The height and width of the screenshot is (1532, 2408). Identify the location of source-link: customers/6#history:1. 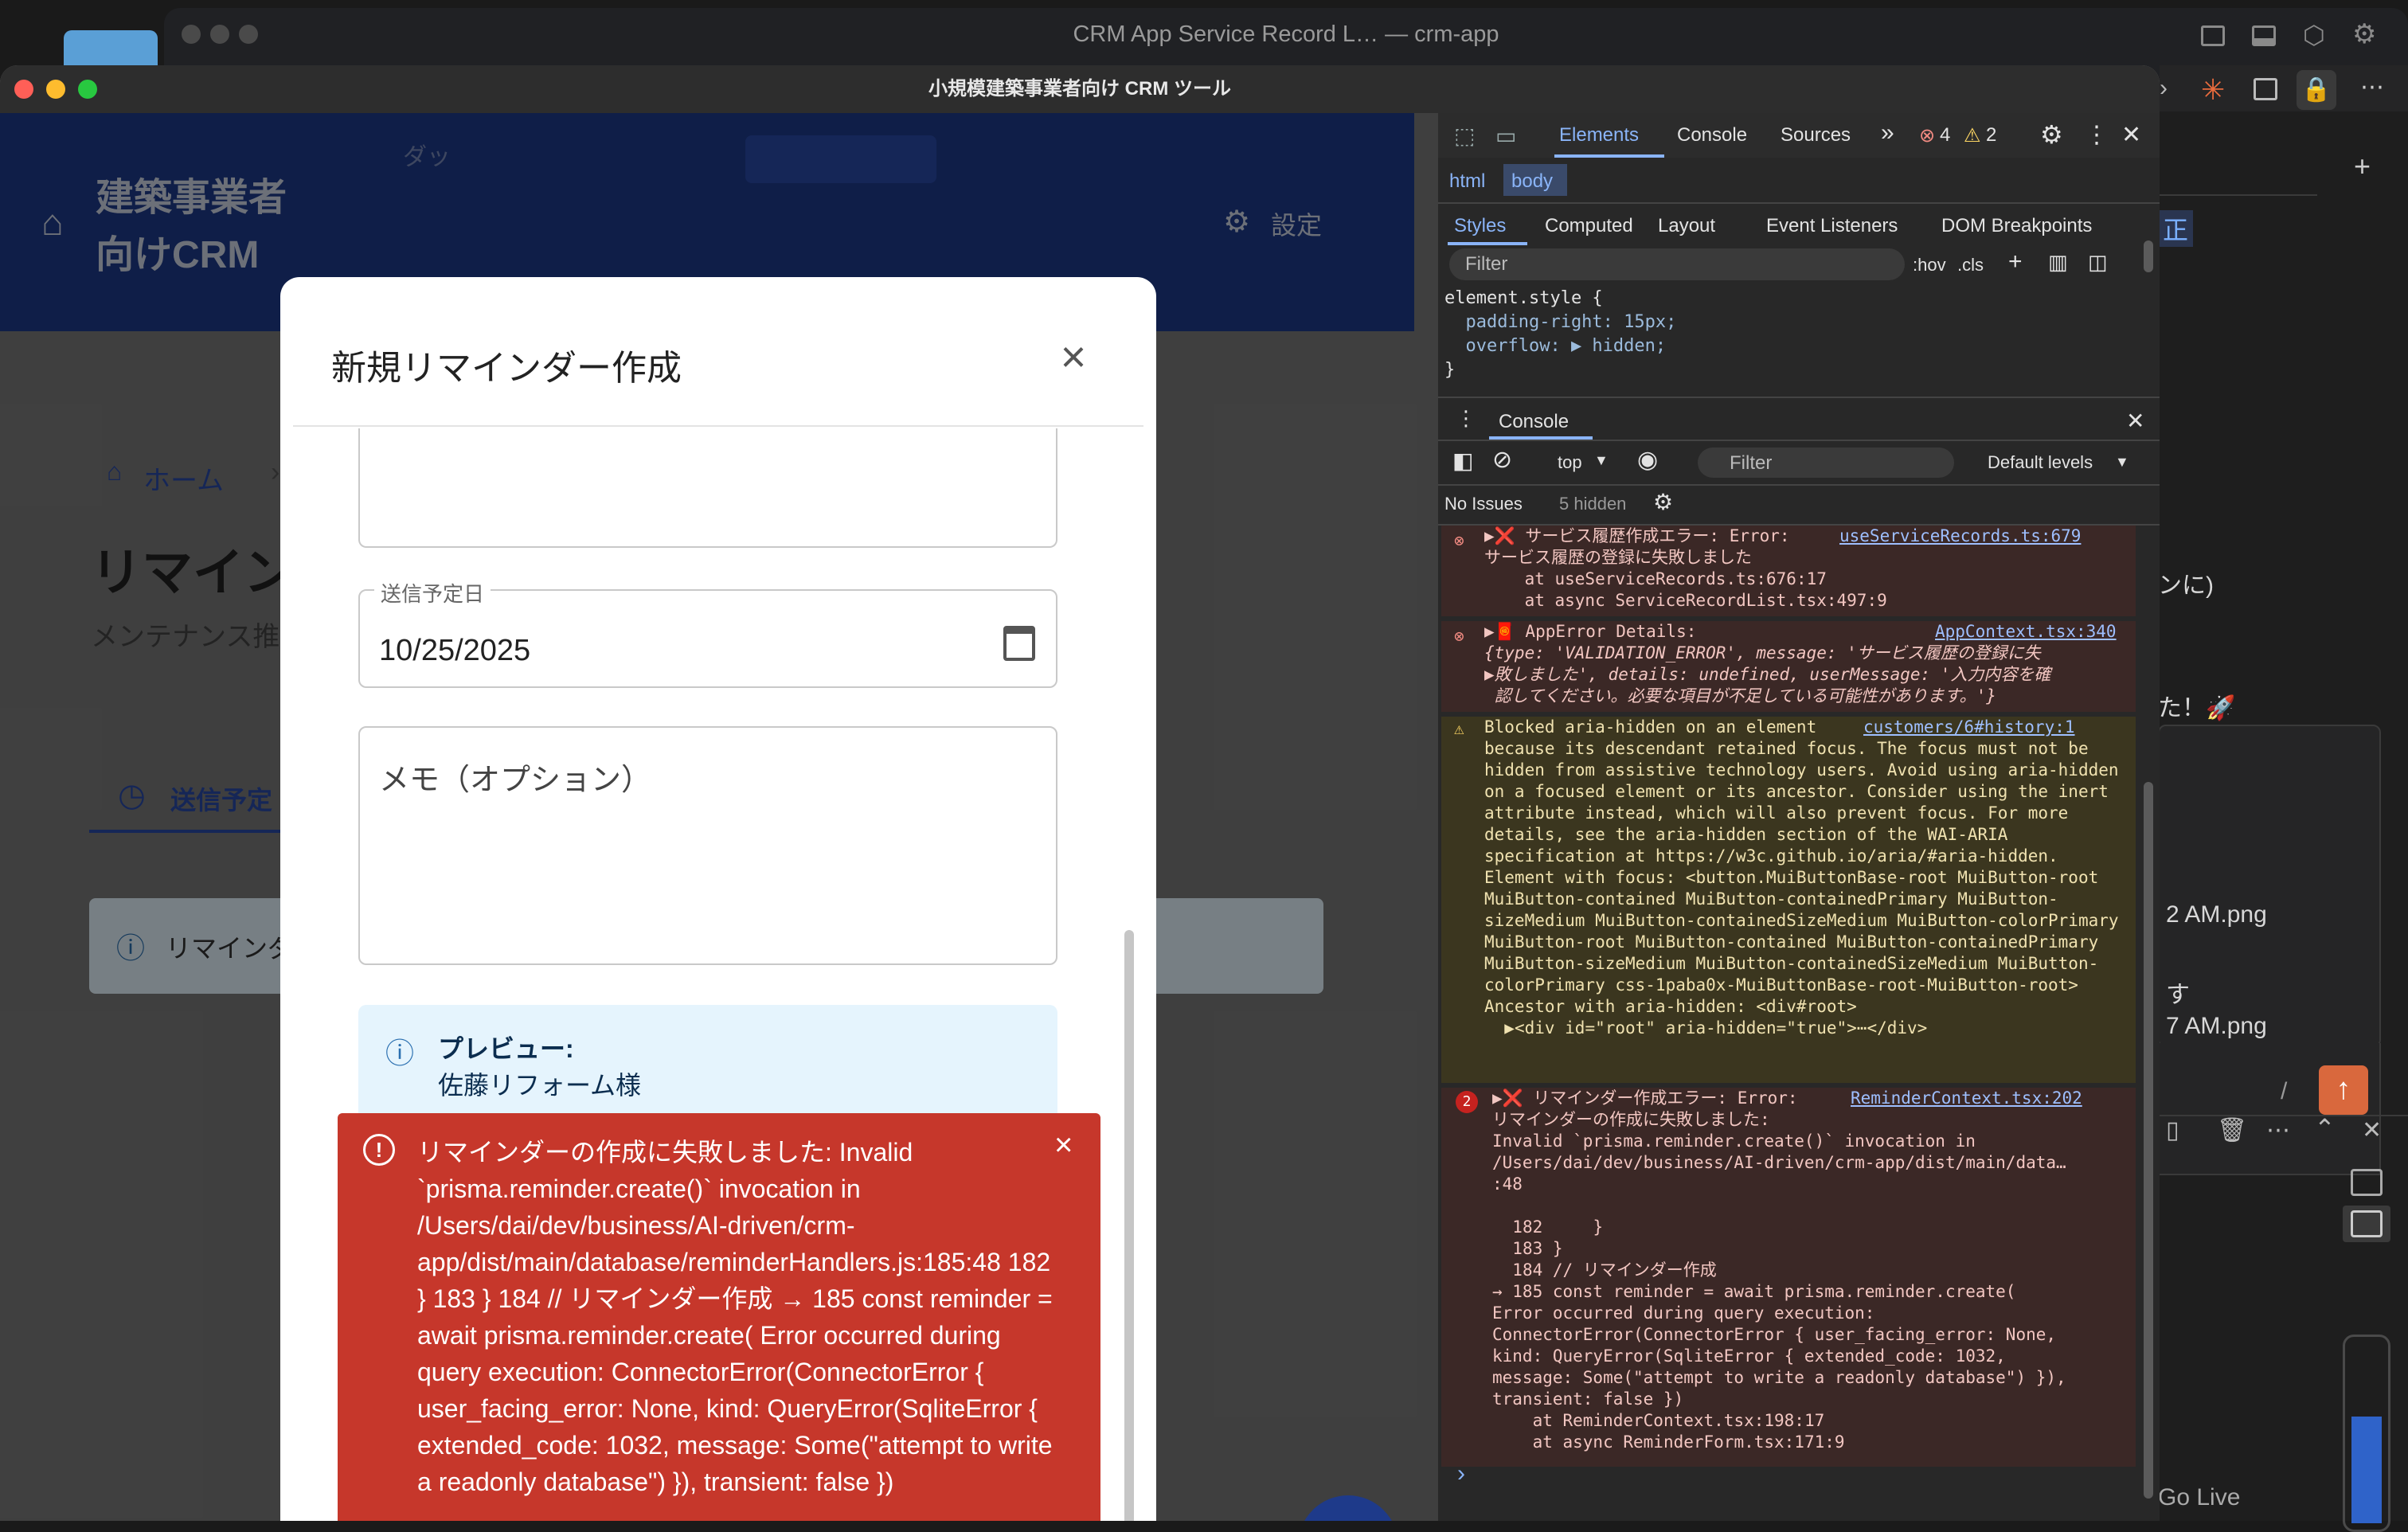
(1969, 727).